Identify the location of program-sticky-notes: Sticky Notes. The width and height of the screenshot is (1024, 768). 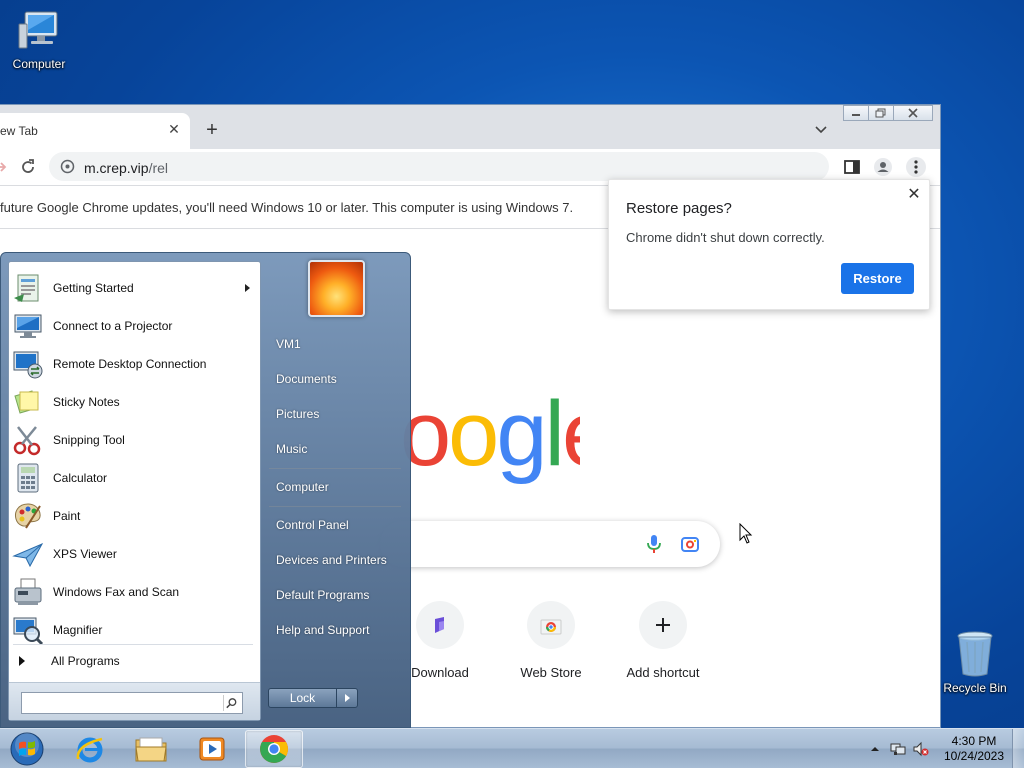
(134, 402).